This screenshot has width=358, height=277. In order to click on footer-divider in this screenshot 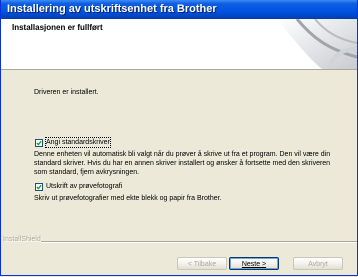, I will do `click(199, 242)`.